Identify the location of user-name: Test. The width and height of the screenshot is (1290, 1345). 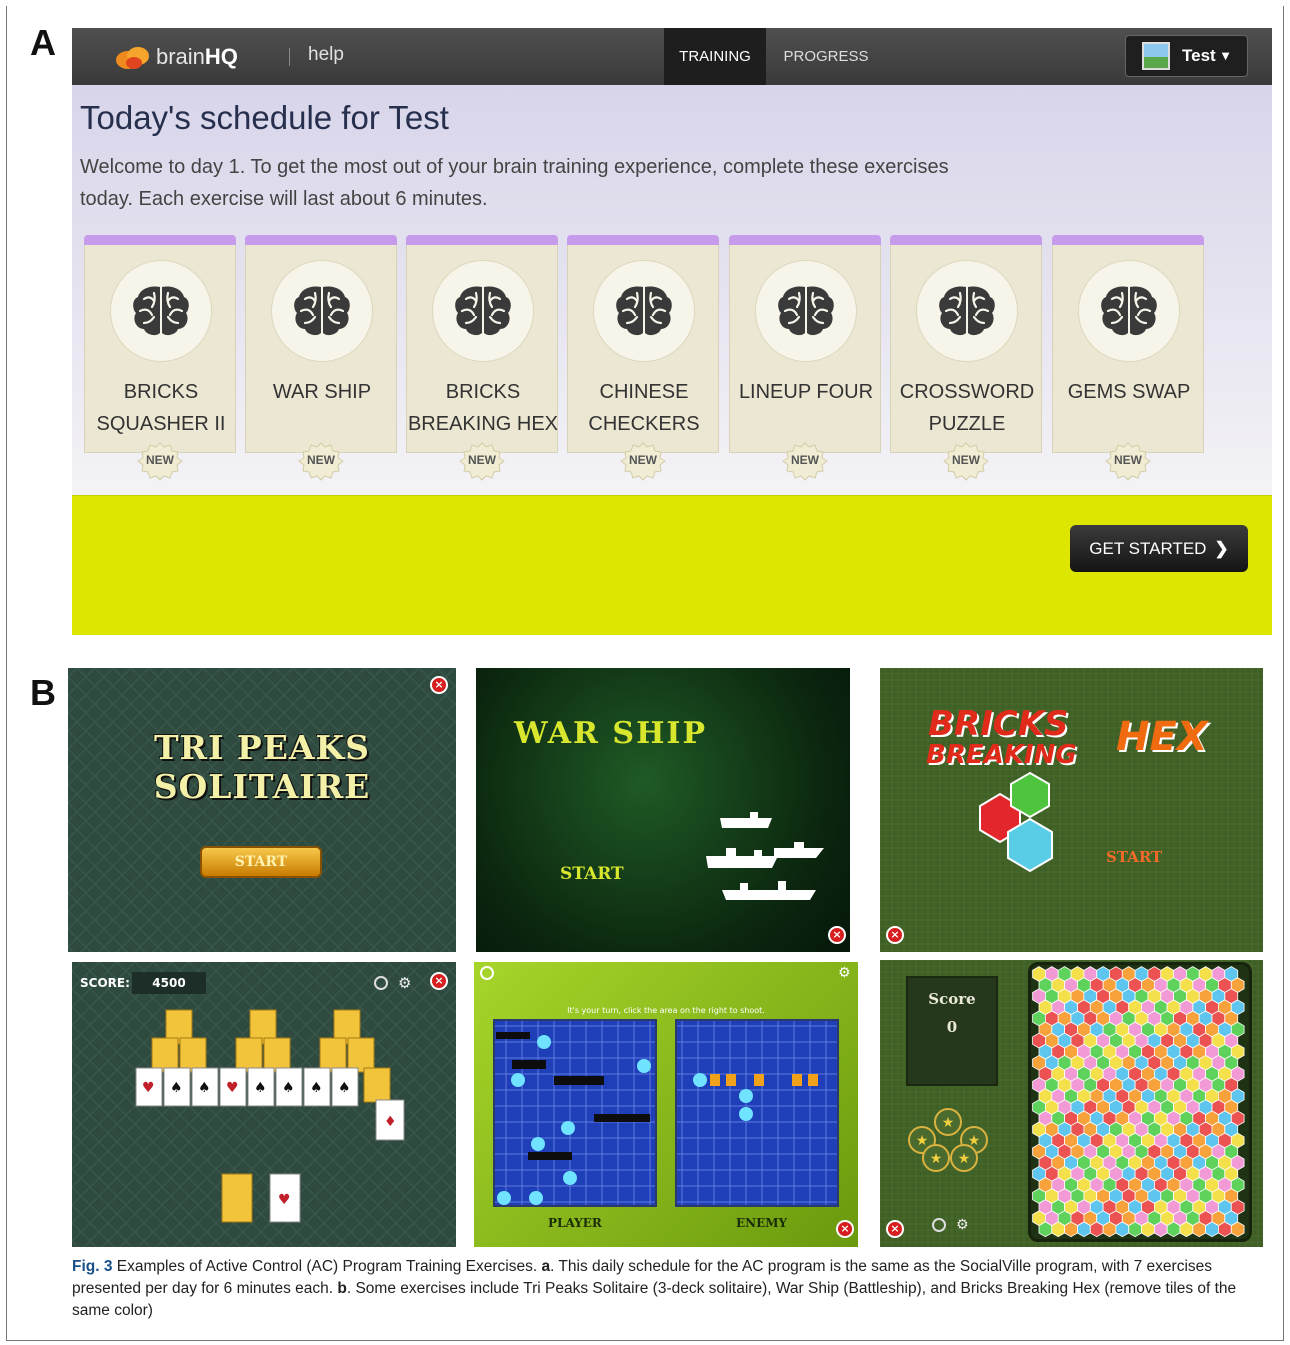
(1199, 55).